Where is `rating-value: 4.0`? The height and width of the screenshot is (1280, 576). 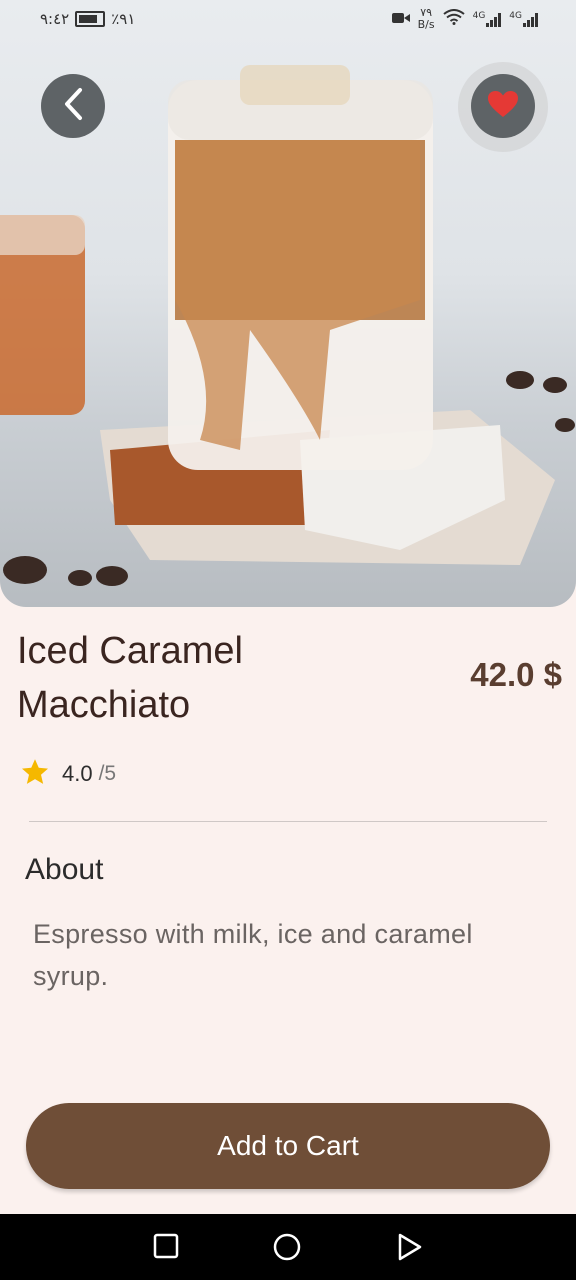
rating-value: 4.0 is located at coordinates (77, 773).